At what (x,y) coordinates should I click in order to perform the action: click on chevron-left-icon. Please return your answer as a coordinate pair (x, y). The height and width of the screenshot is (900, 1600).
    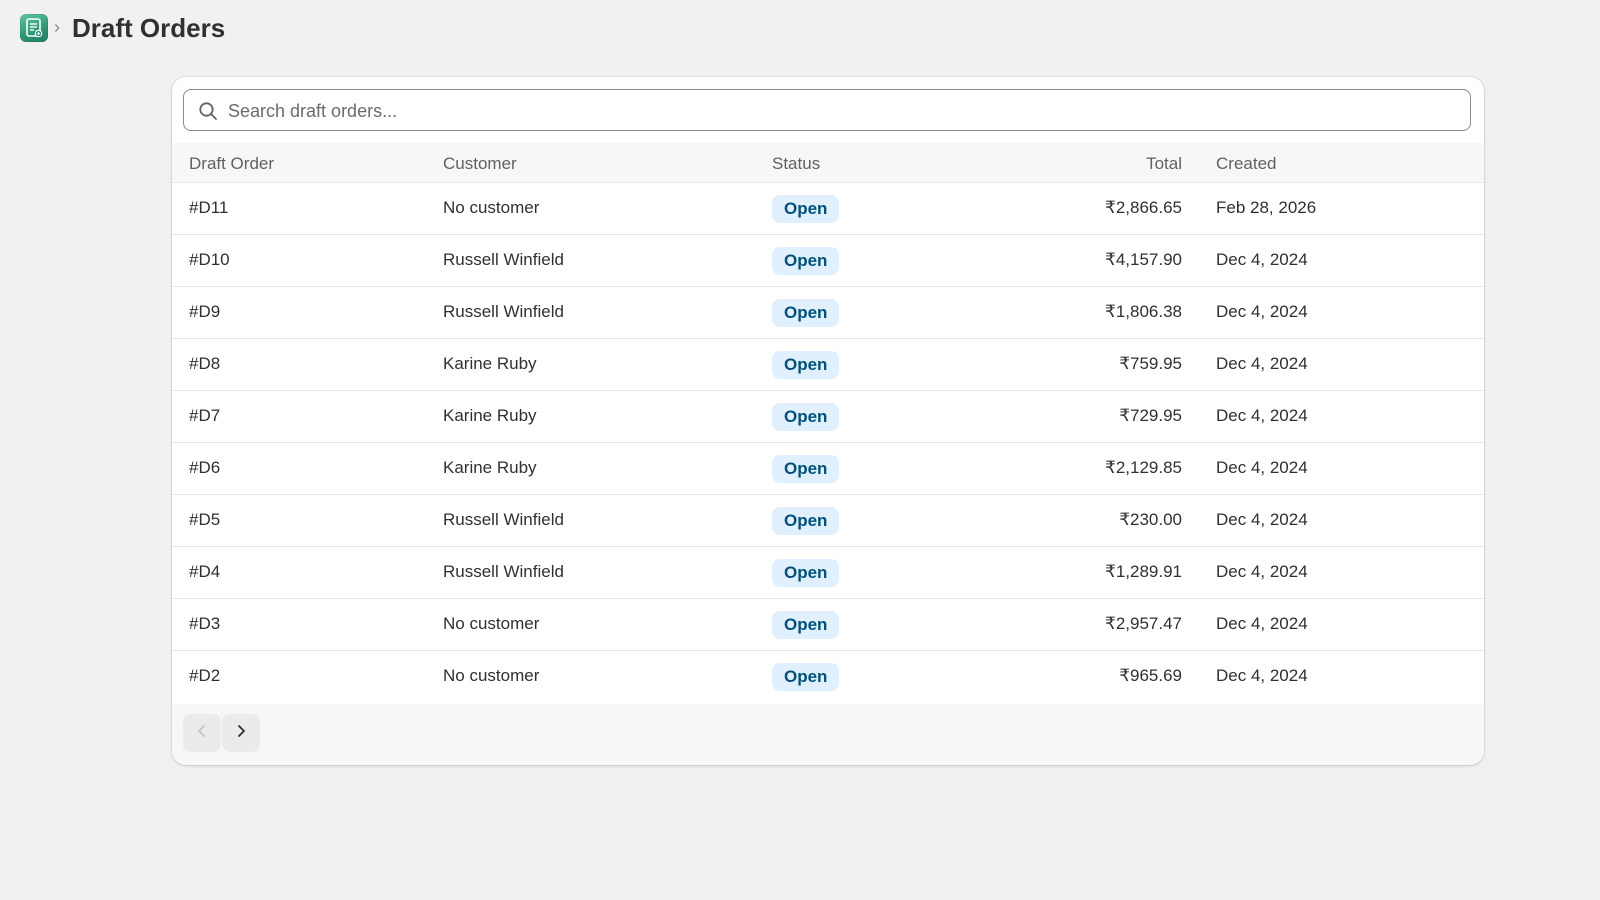
    Looking at the image, I should click on (202, 733).